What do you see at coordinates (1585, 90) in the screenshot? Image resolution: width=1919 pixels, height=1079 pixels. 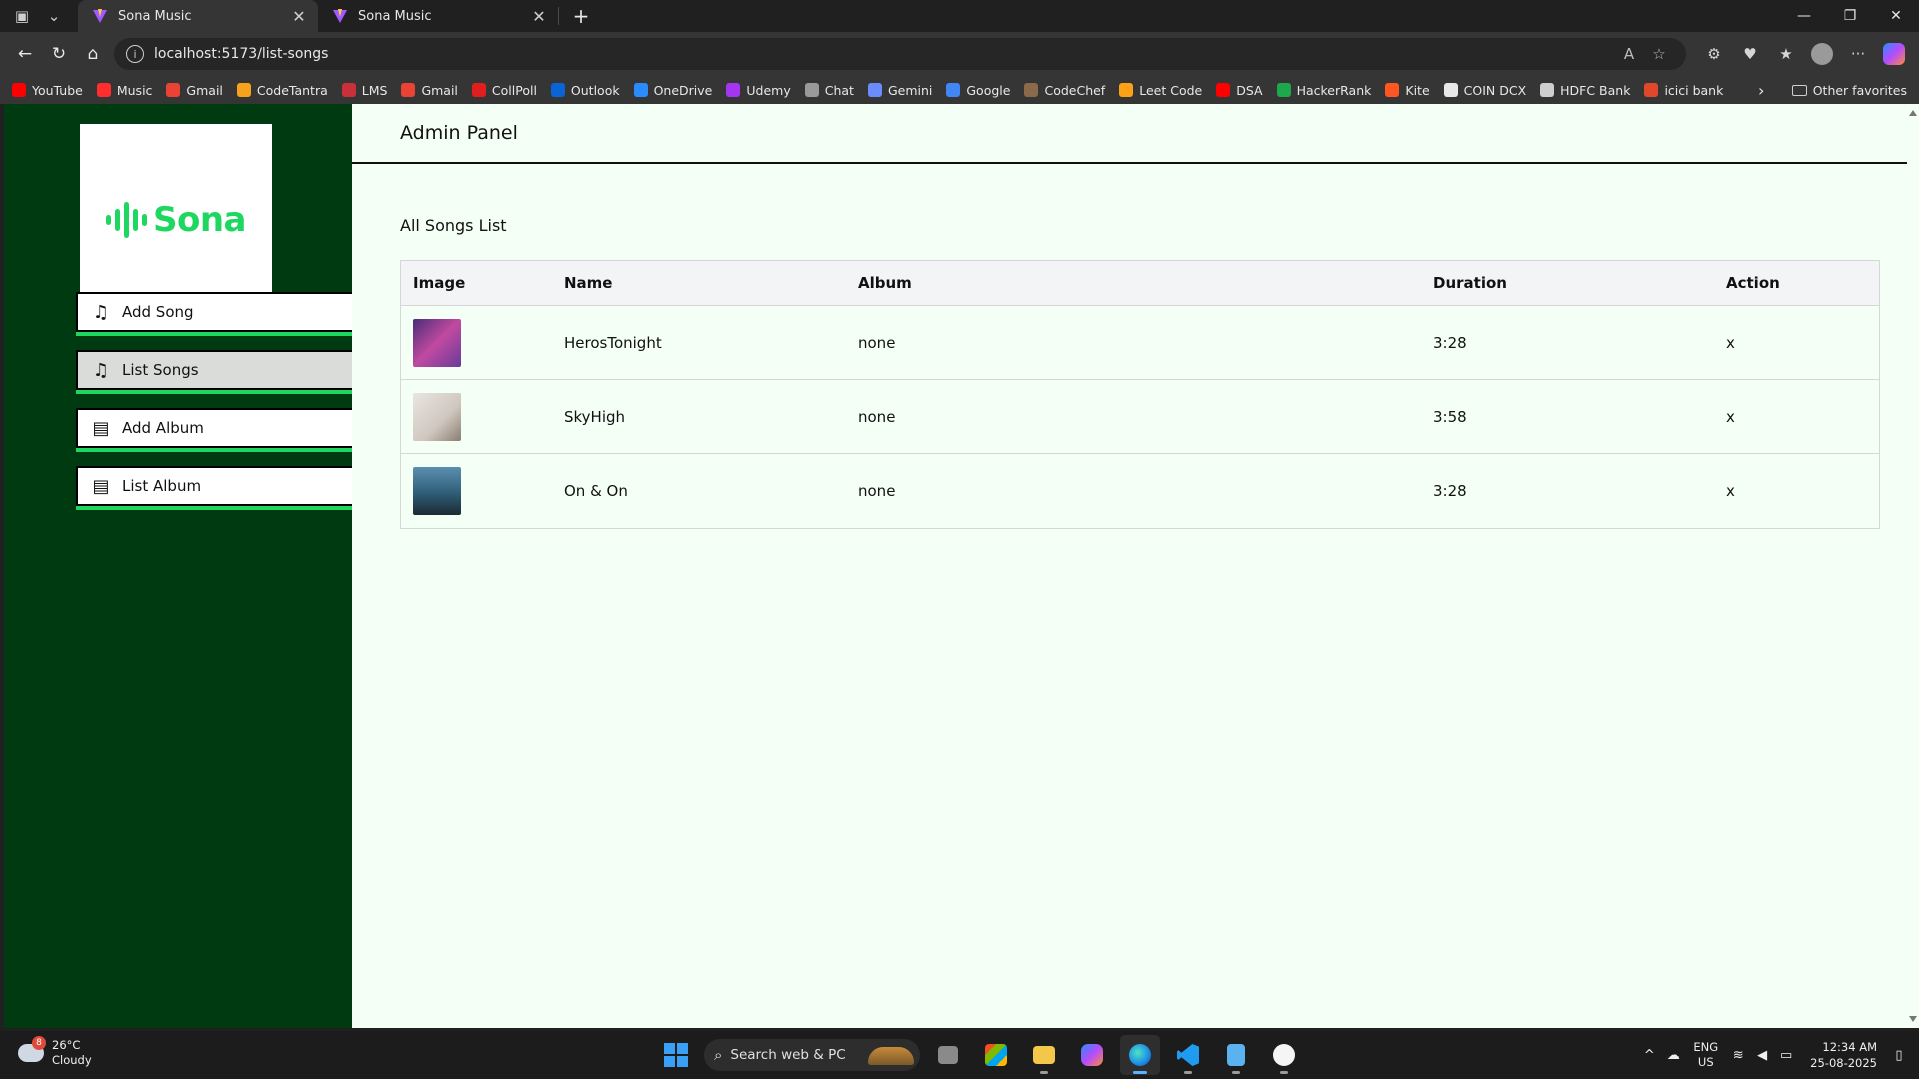 I see `favorite-link: HDFC Bank` at bounding box center [1585, 90].